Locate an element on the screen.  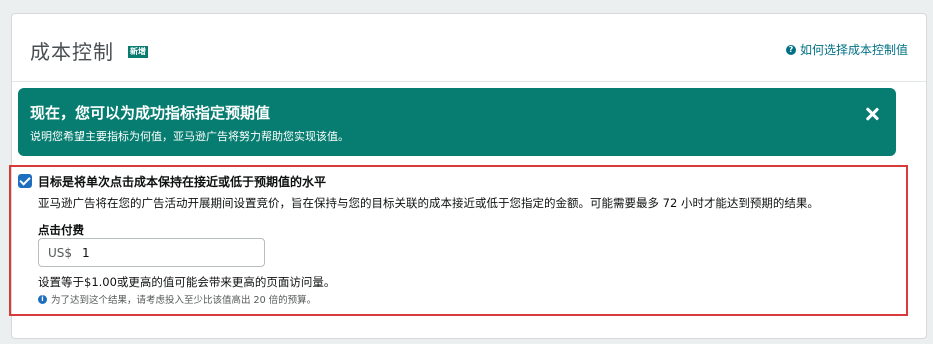
question-circle-icon: ? is located at coordinates (790, 49).